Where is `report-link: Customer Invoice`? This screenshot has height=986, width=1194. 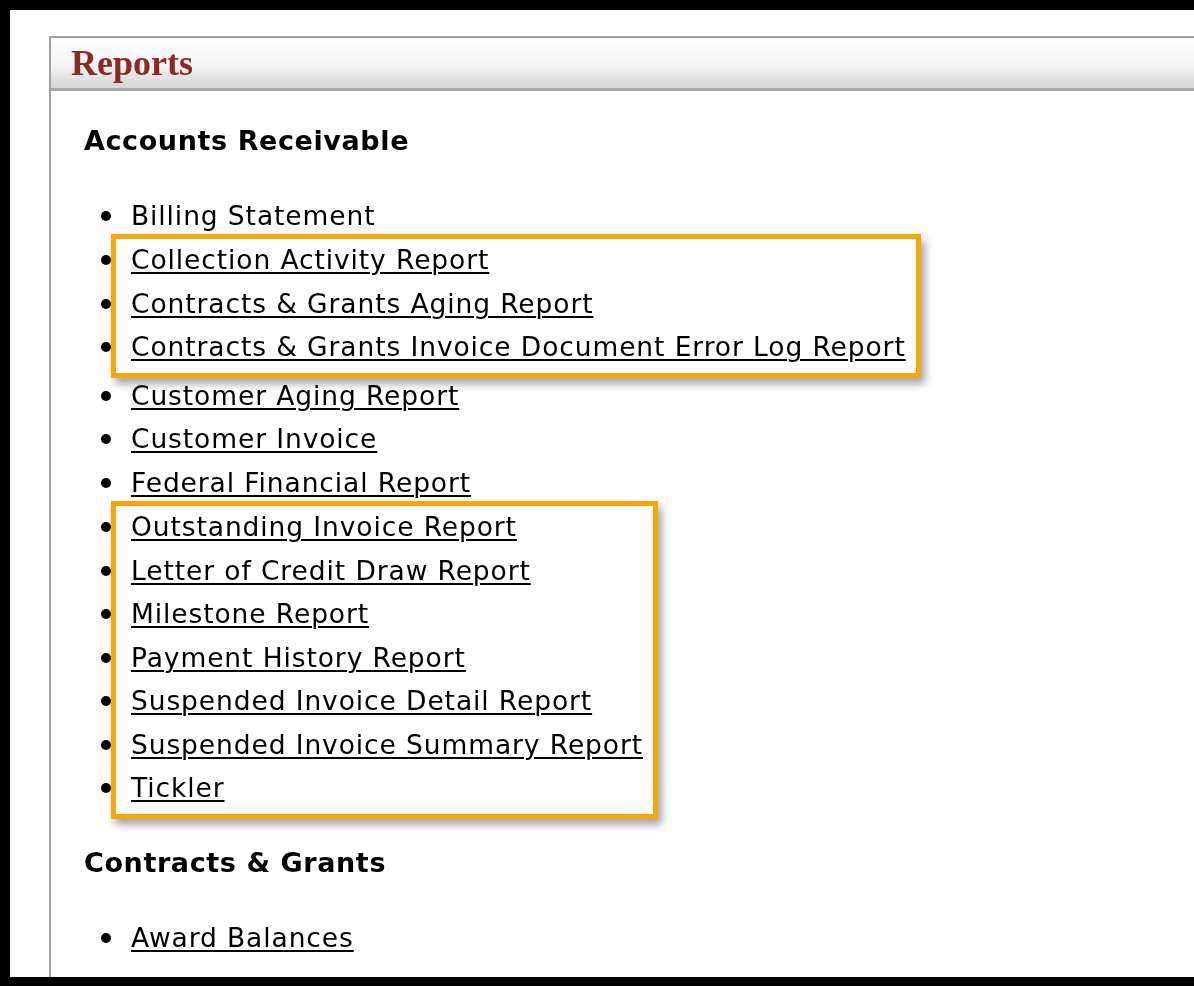 report-link: Customer Invoice is located at coordinates (254, 439).